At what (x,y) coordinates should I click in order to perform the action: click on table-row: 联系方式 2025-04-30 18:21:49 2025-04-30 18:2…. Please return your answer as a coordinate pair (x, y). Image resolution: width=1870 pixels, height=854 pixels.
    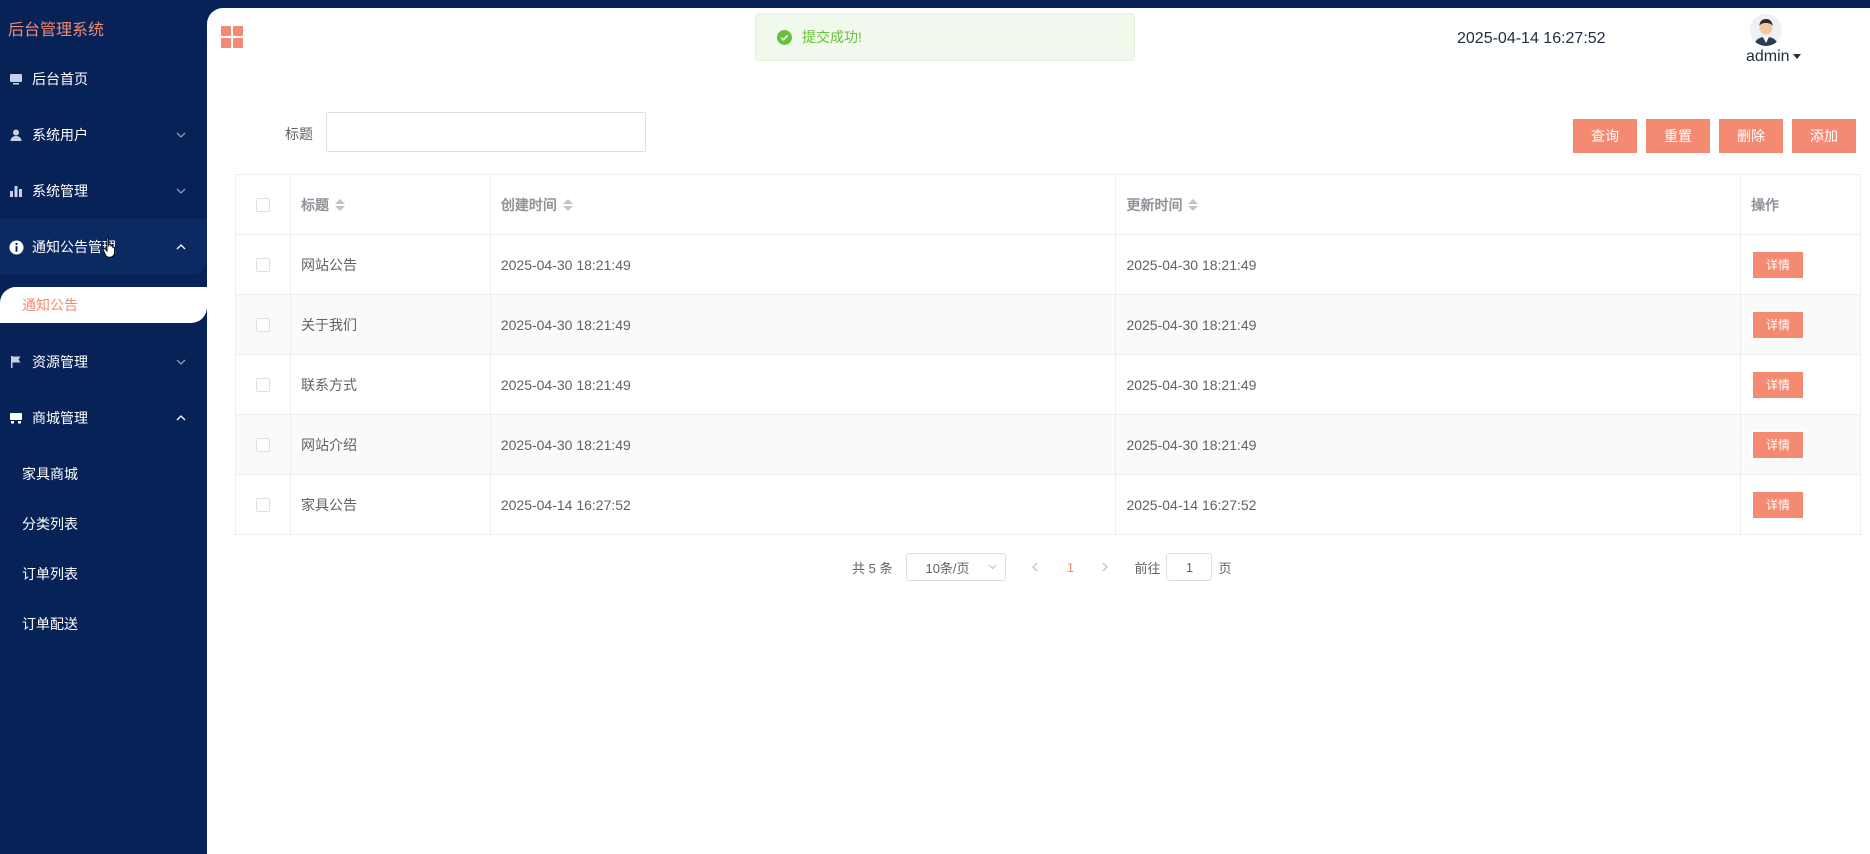
    Looking at the image, I should click on (1048, 385).